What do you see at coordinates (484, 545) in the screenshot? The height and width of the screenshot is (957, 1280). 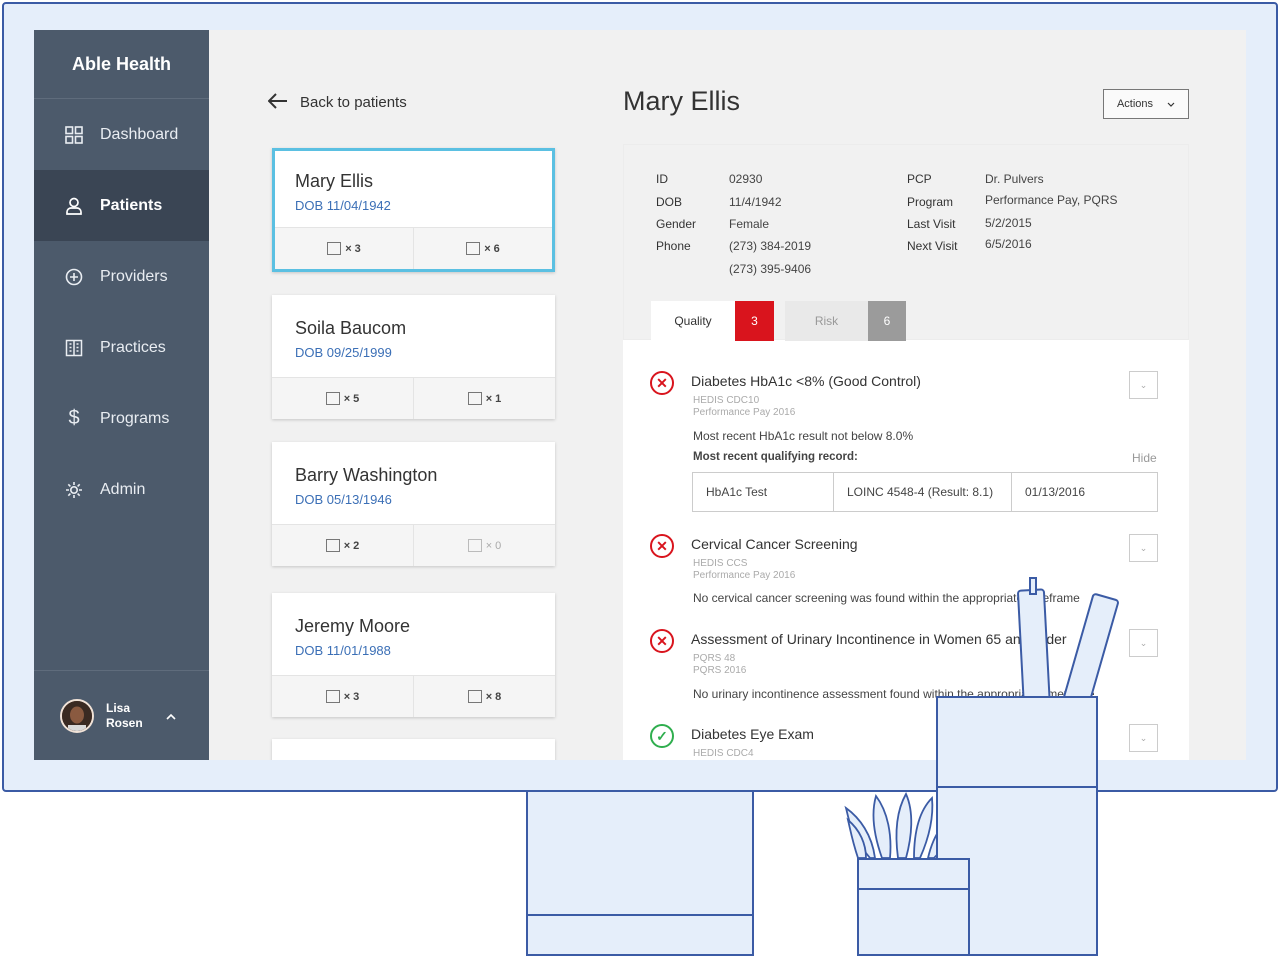 I see `risk-gap-count: × 0` at bounding box center [484, 545].